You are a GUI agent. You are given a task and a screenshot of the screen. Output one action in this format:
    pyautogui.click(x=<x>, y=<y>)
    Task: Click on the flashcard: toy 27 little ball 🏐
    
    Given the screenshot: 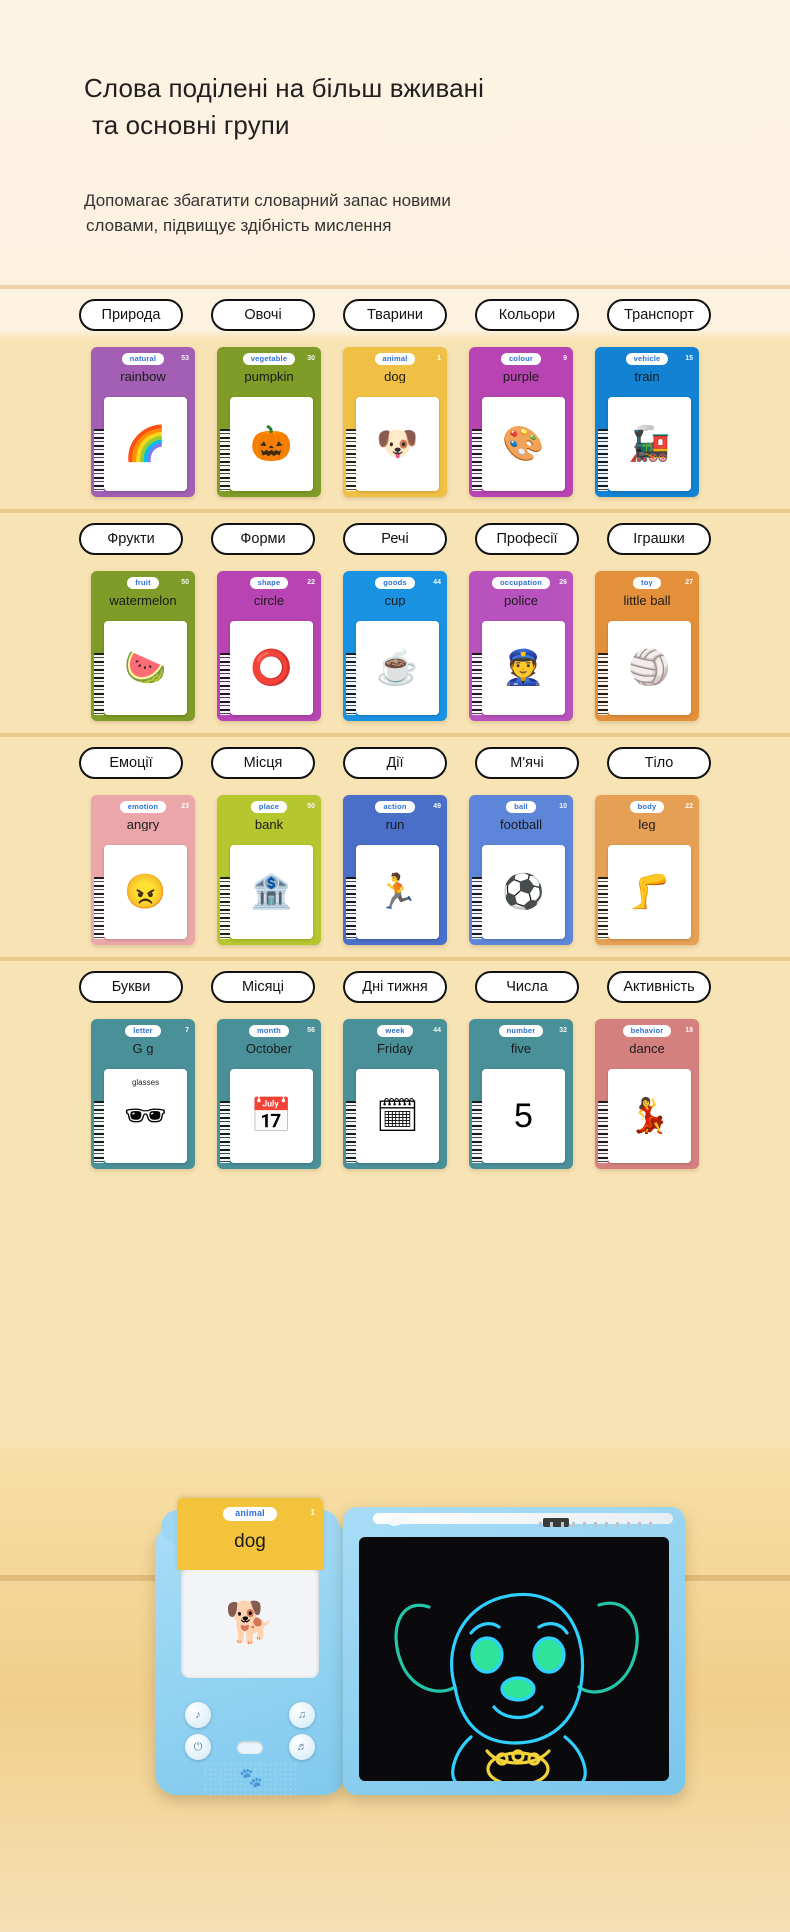 What is the action you would take?
    pyautogui.click(x=647, y=646)
    